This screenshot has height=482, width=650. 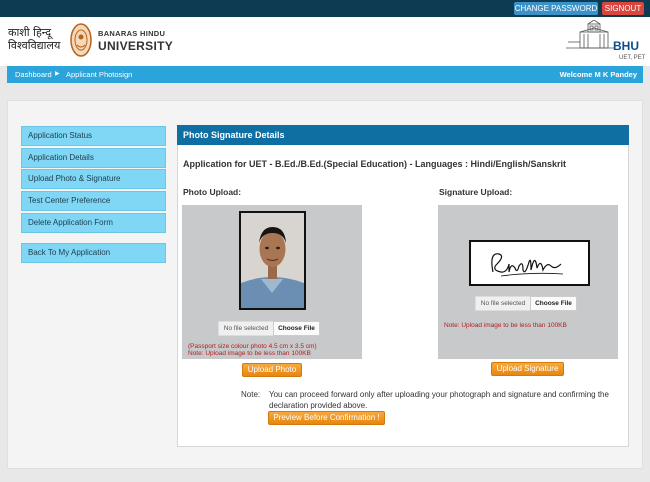 What do you see at coordinates (296, 328) in the screenshot?
I see `photo-choose-file-button: Choose File` at bounding box center [296, 328].